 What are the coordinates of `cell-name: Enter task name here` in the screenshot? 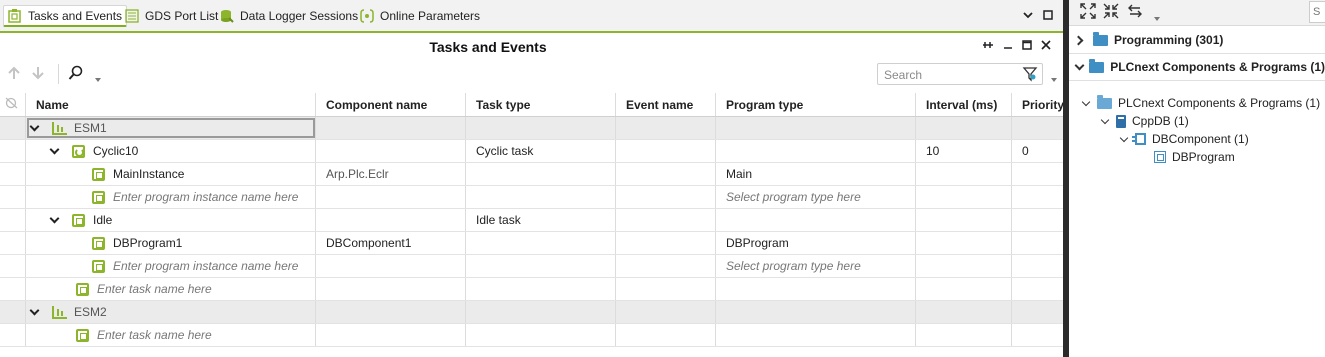 It's located at (171, 289).